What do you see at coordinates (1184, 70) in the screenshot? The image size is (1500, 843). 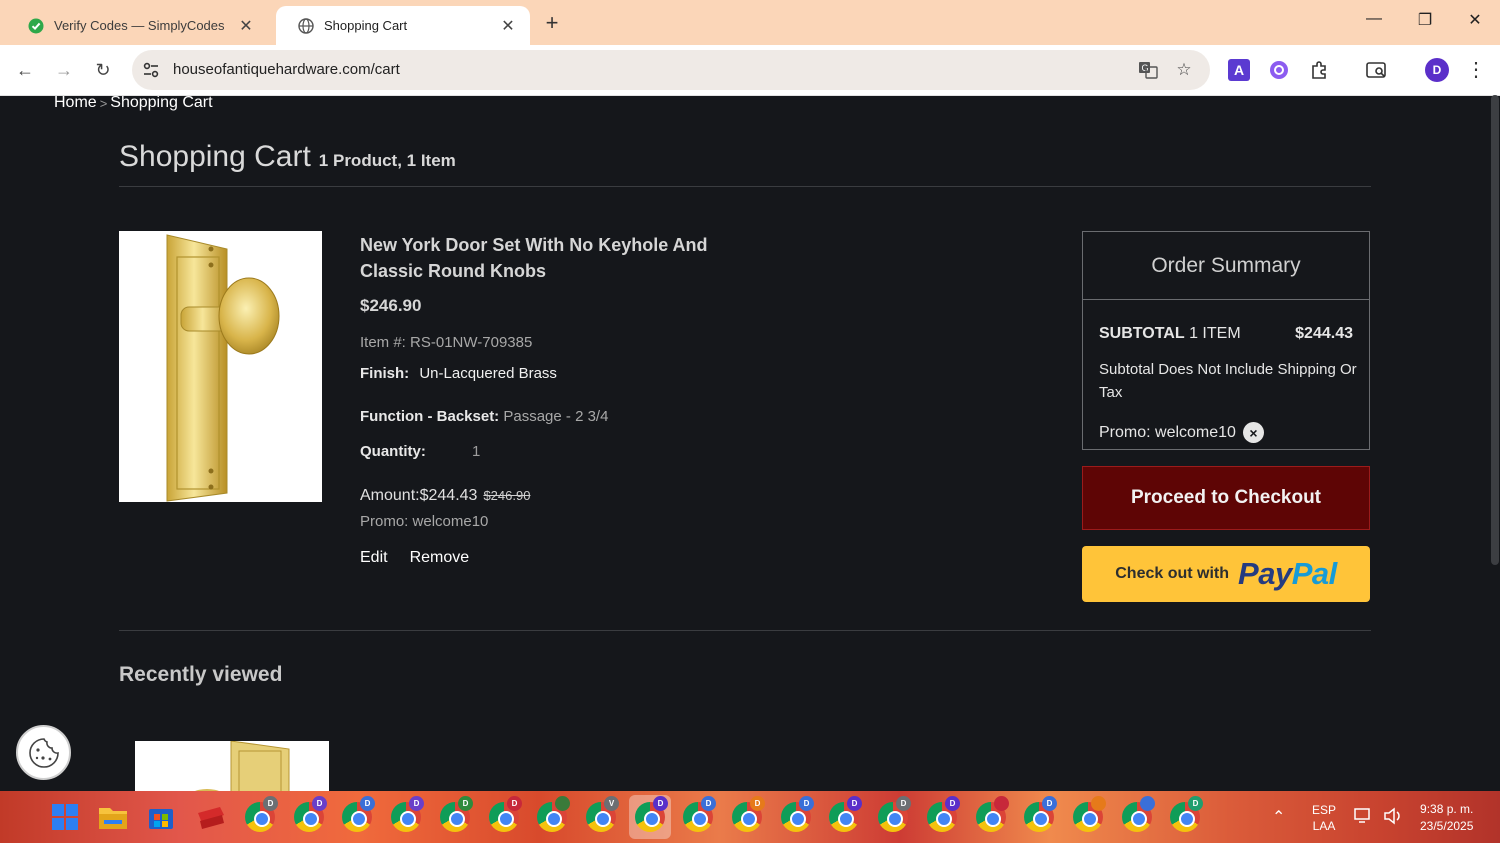 I see `bookmark-star-icon: ☆` at bounding box center [1184, 70].